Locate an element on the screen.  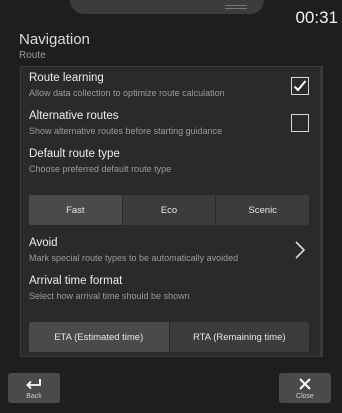
page-title: Navigation is located at coordinates (54, 39).